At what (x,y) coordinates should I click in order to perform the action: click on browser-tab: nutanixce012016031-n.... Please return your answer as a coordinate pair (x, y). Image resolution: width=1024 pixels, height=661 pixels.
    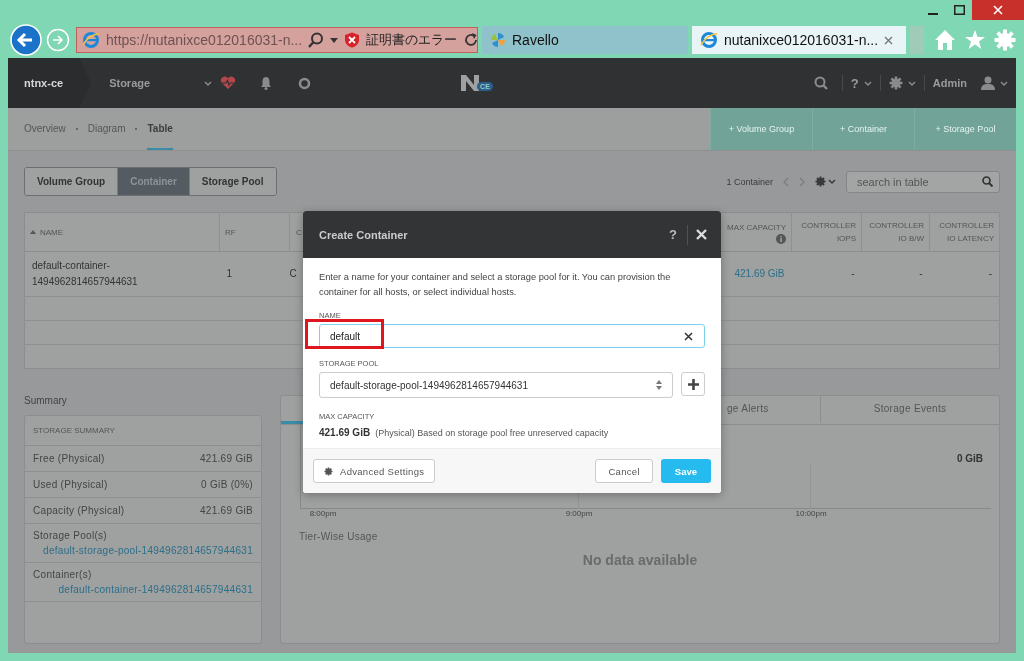
    Looking at the image, I should click on (799, 40).